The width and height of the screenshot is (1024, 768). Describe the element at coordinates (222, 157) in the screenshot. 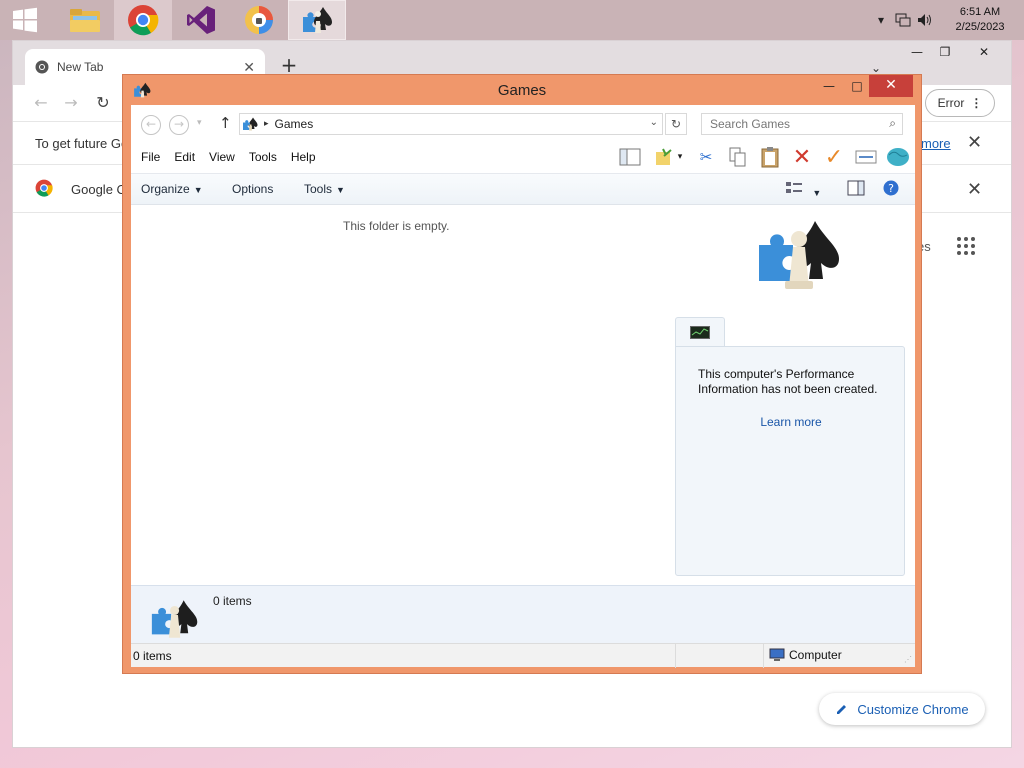

I see `menu-view: View` at that location.